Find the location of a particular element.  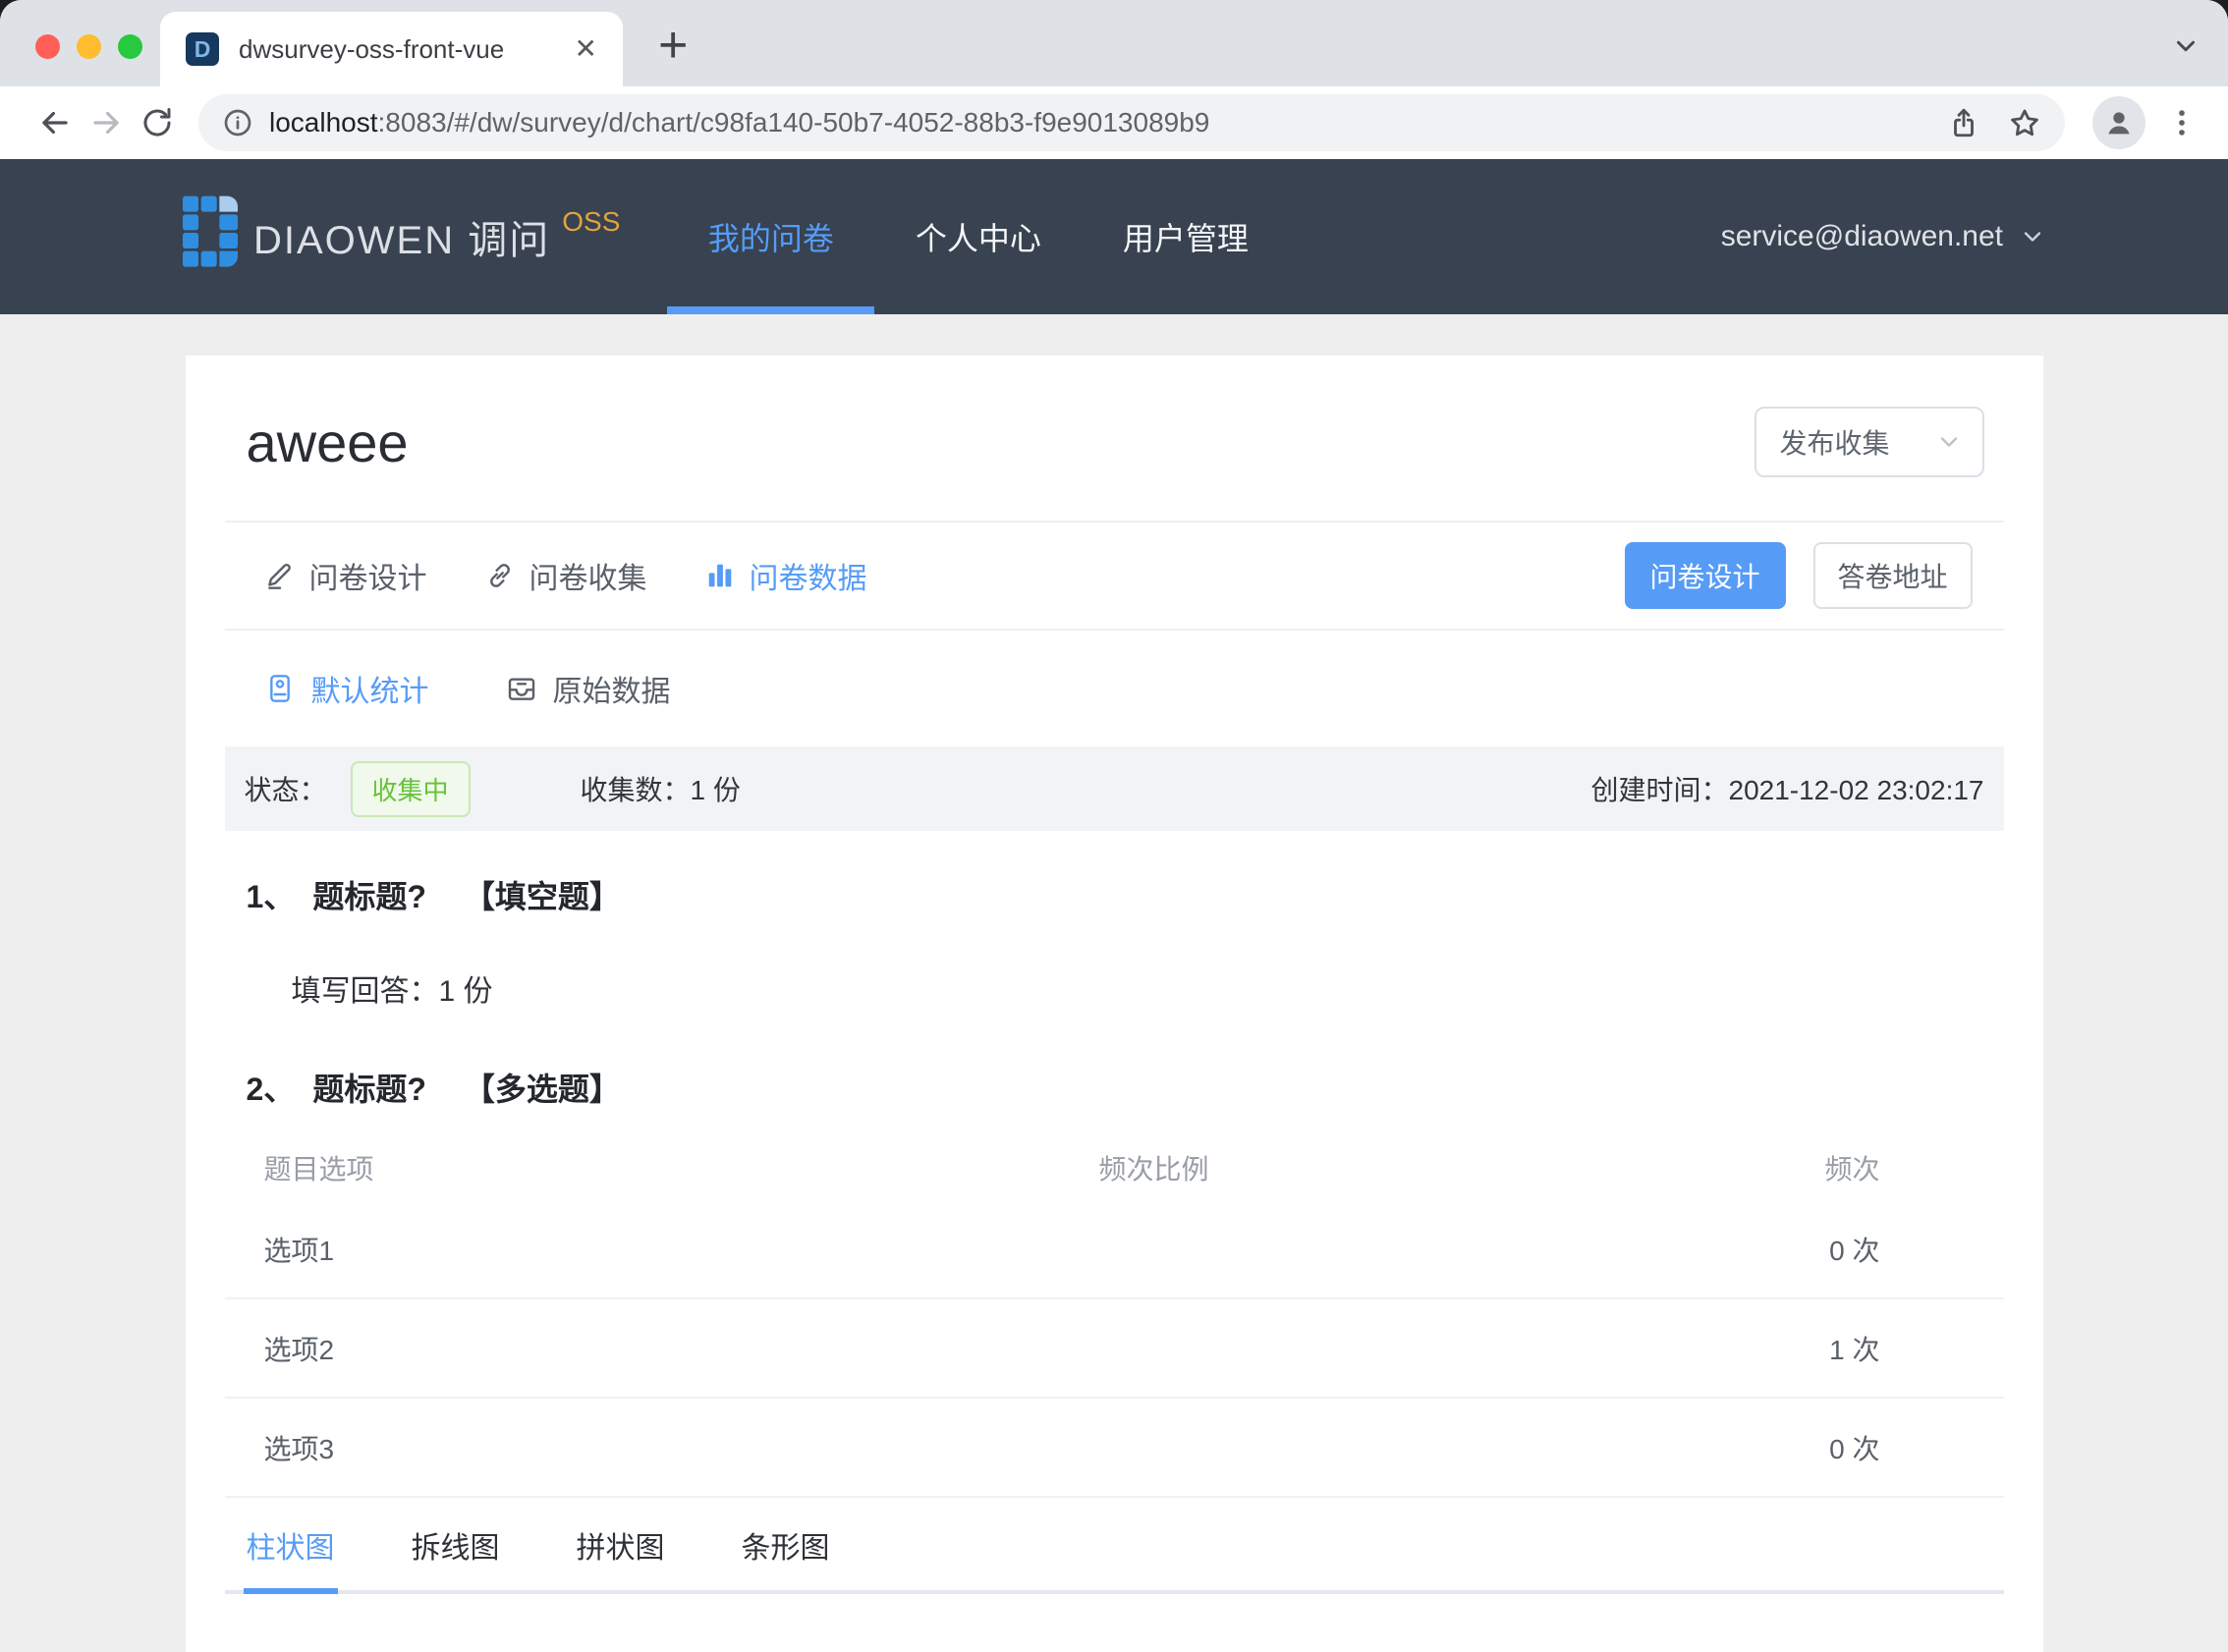

collect-count-value: 1 份 is located at coordinates (715, 790).